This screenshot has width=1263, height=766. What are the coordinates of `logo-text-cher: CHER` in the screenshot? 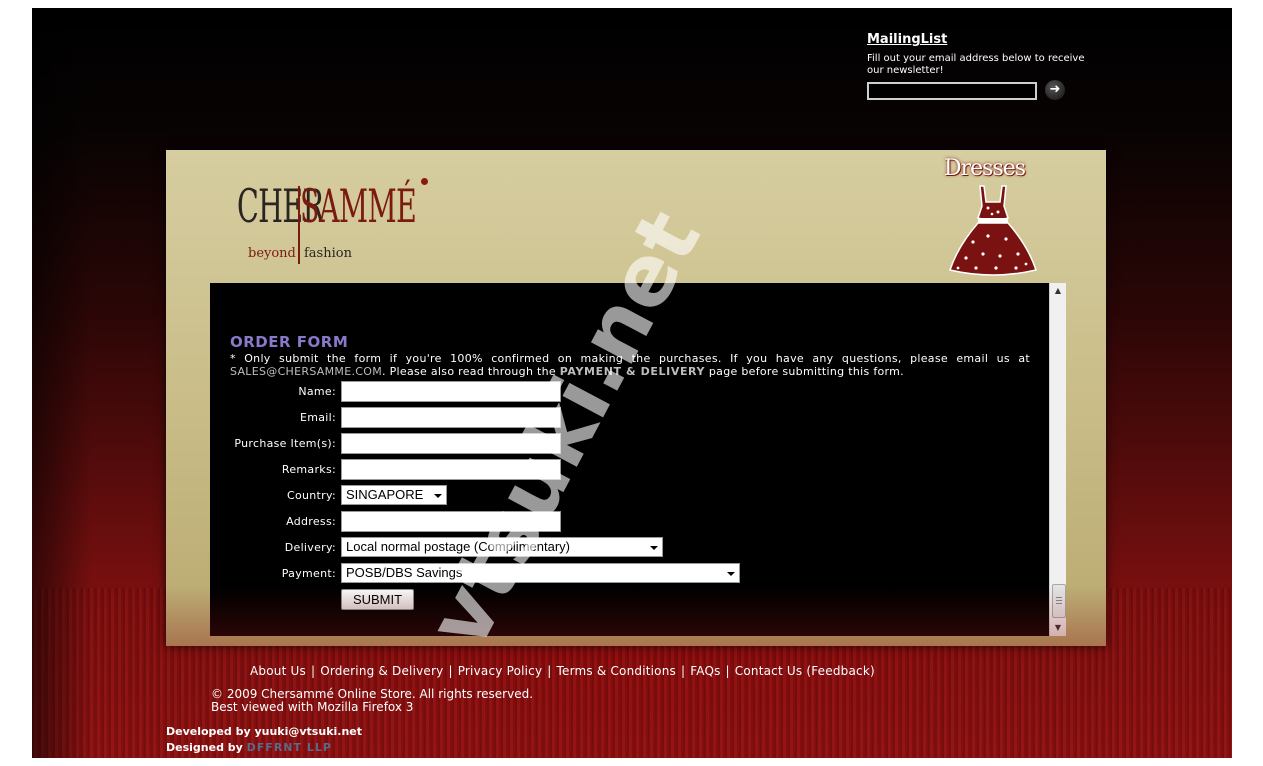 It's located at (280, 206).